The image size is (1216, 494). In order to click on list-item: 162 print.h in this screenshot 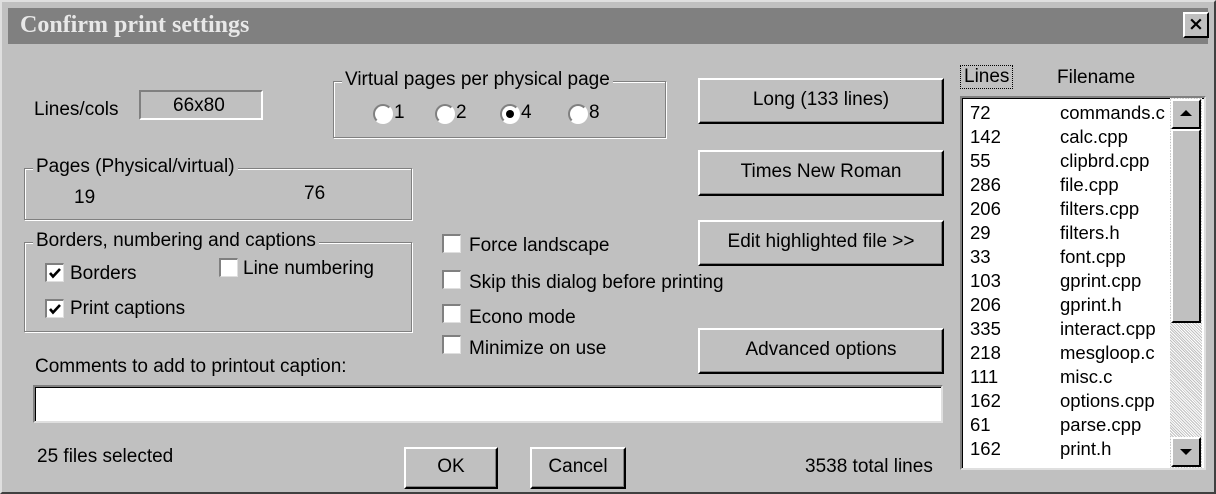, I will do `click(1070, 449)`.